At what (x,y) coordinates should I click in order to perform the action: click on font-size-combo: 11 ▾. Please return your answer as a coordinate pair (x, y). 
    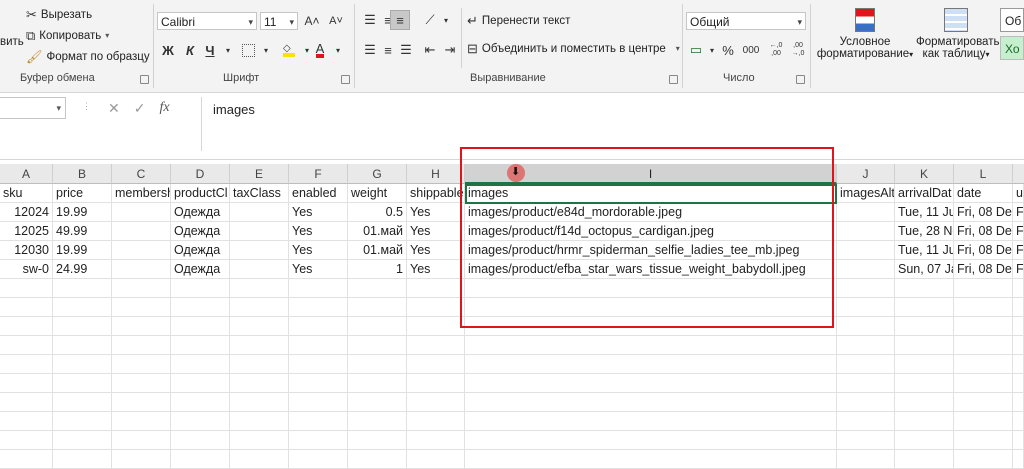
    Looking at the image, I should click on (279, 21).